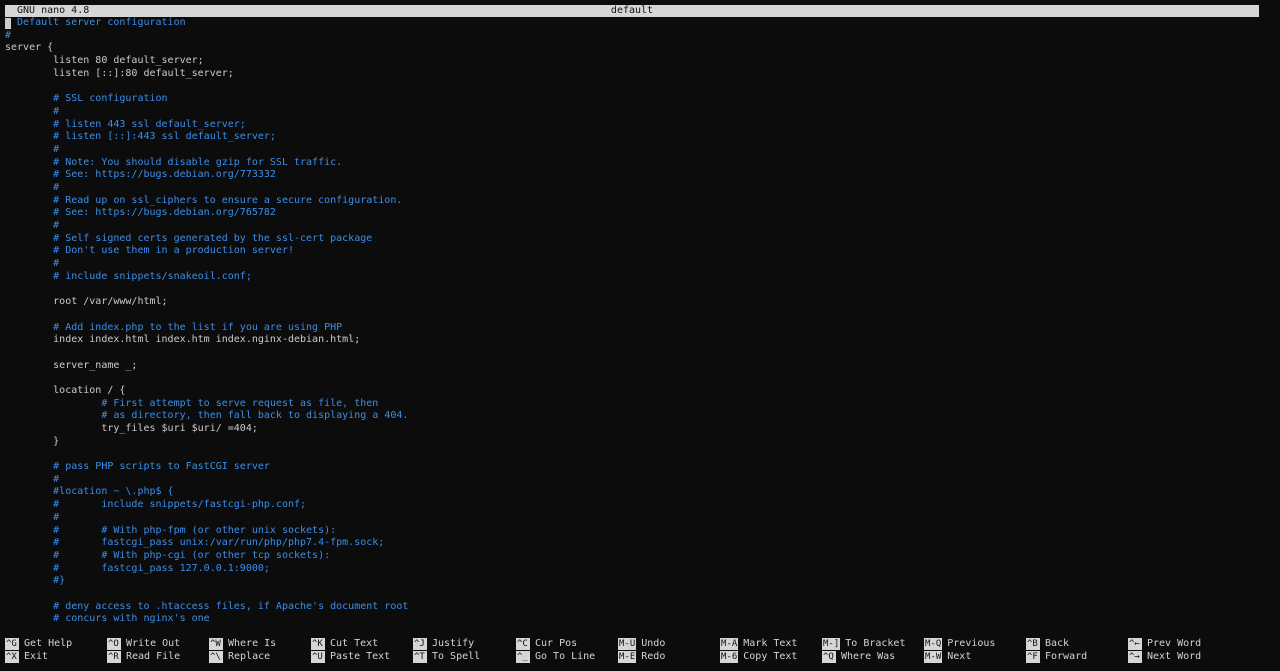  I want to click on shortcut-key: ^Q, so click(829, 657).